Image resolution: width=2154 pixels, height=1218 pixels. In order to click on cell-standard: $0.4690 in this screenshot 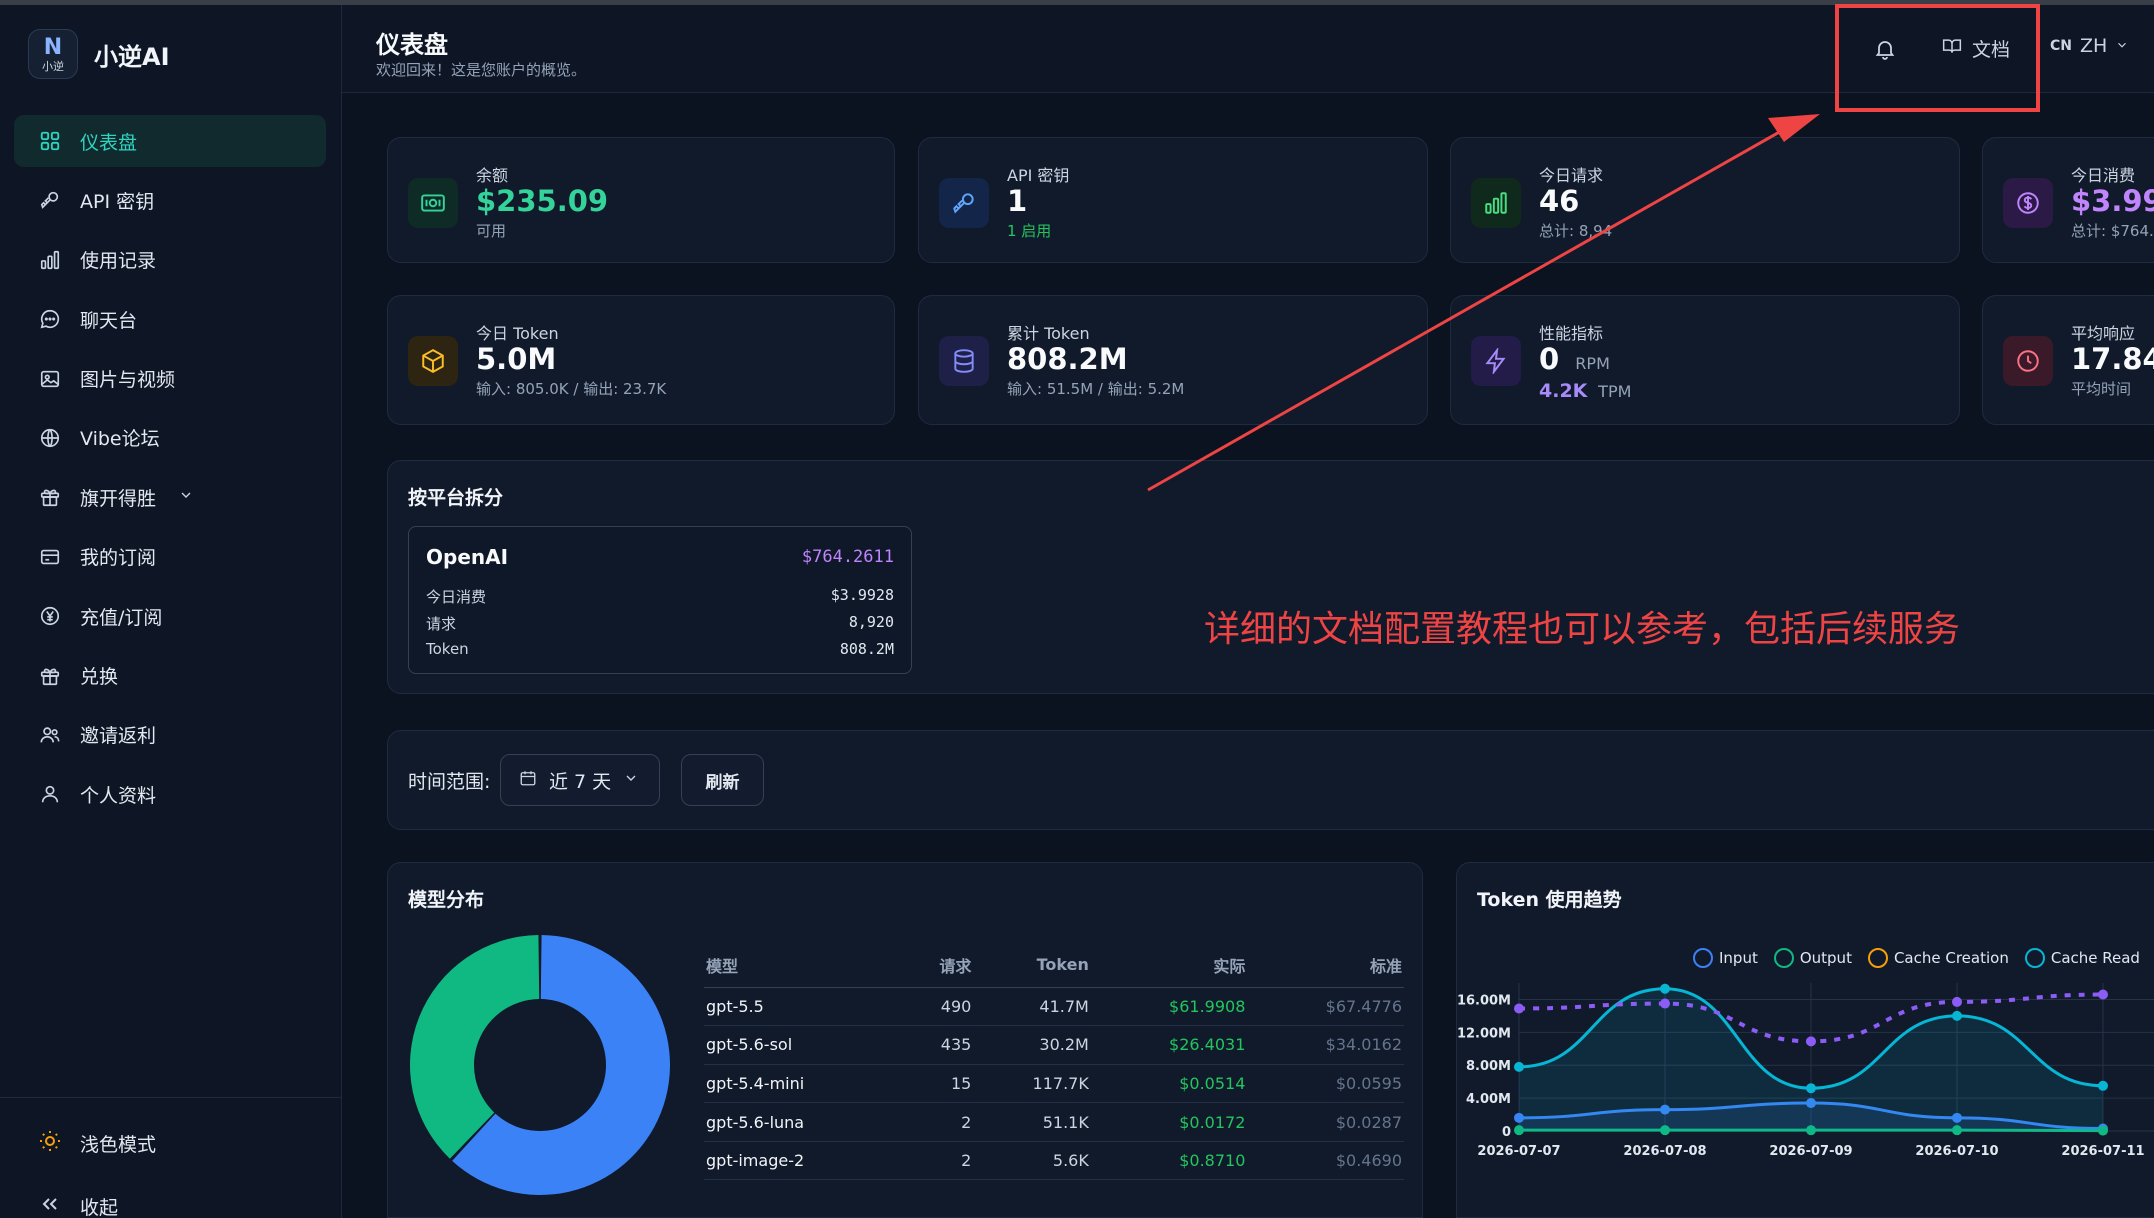, I will do `click(1325, 1161)`.